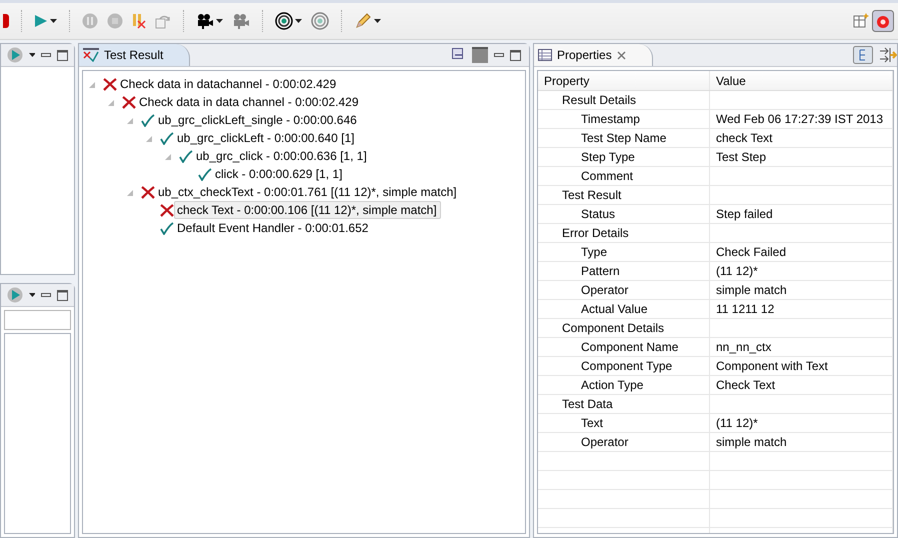  I want to click on view-tab: Properties, so click(593, 55).